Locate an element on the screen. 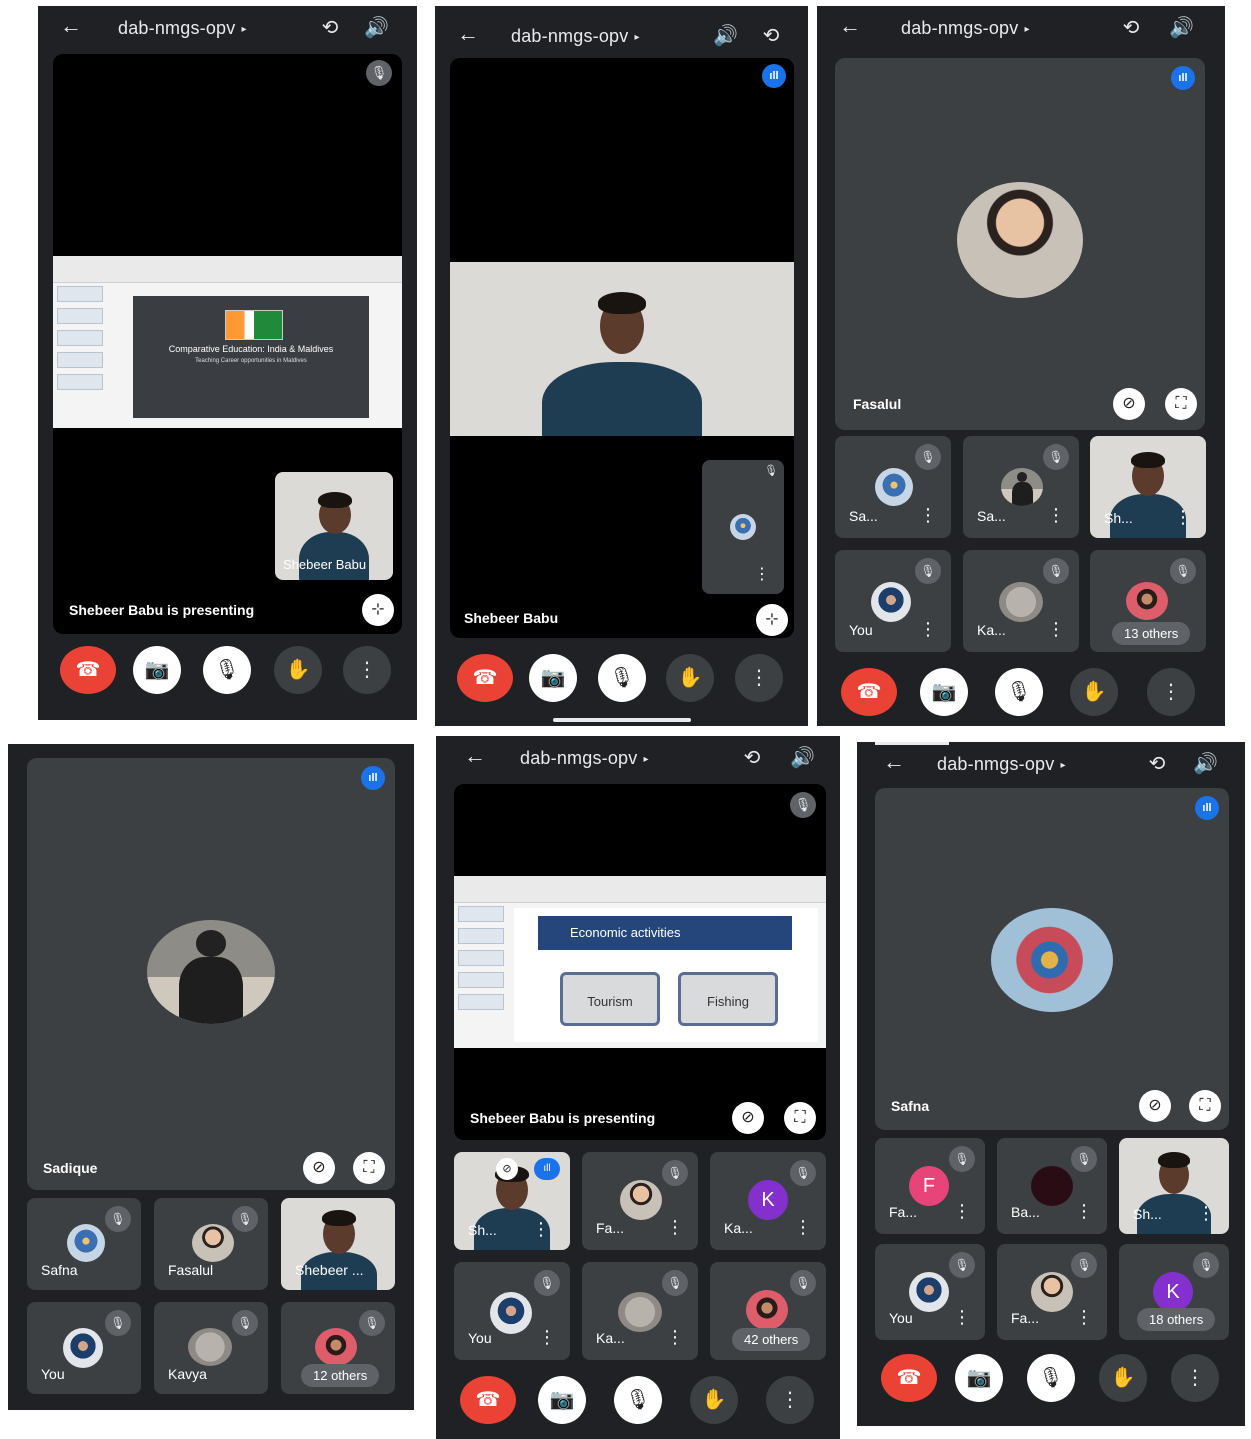  others-tile: 🎙 42 others is located at coordinates (768, 1311).